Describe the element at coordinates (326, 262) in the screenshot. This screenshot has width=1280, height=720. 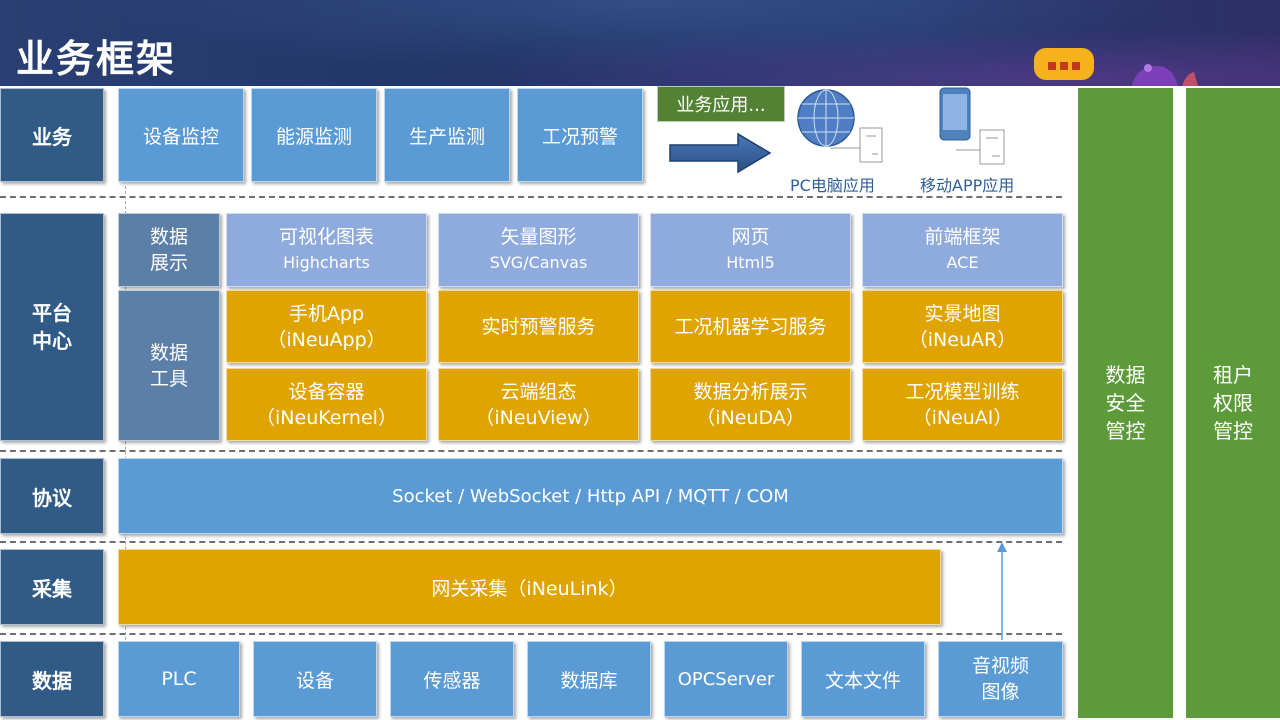
I see `display-item-sub: Highcharts` at that location.